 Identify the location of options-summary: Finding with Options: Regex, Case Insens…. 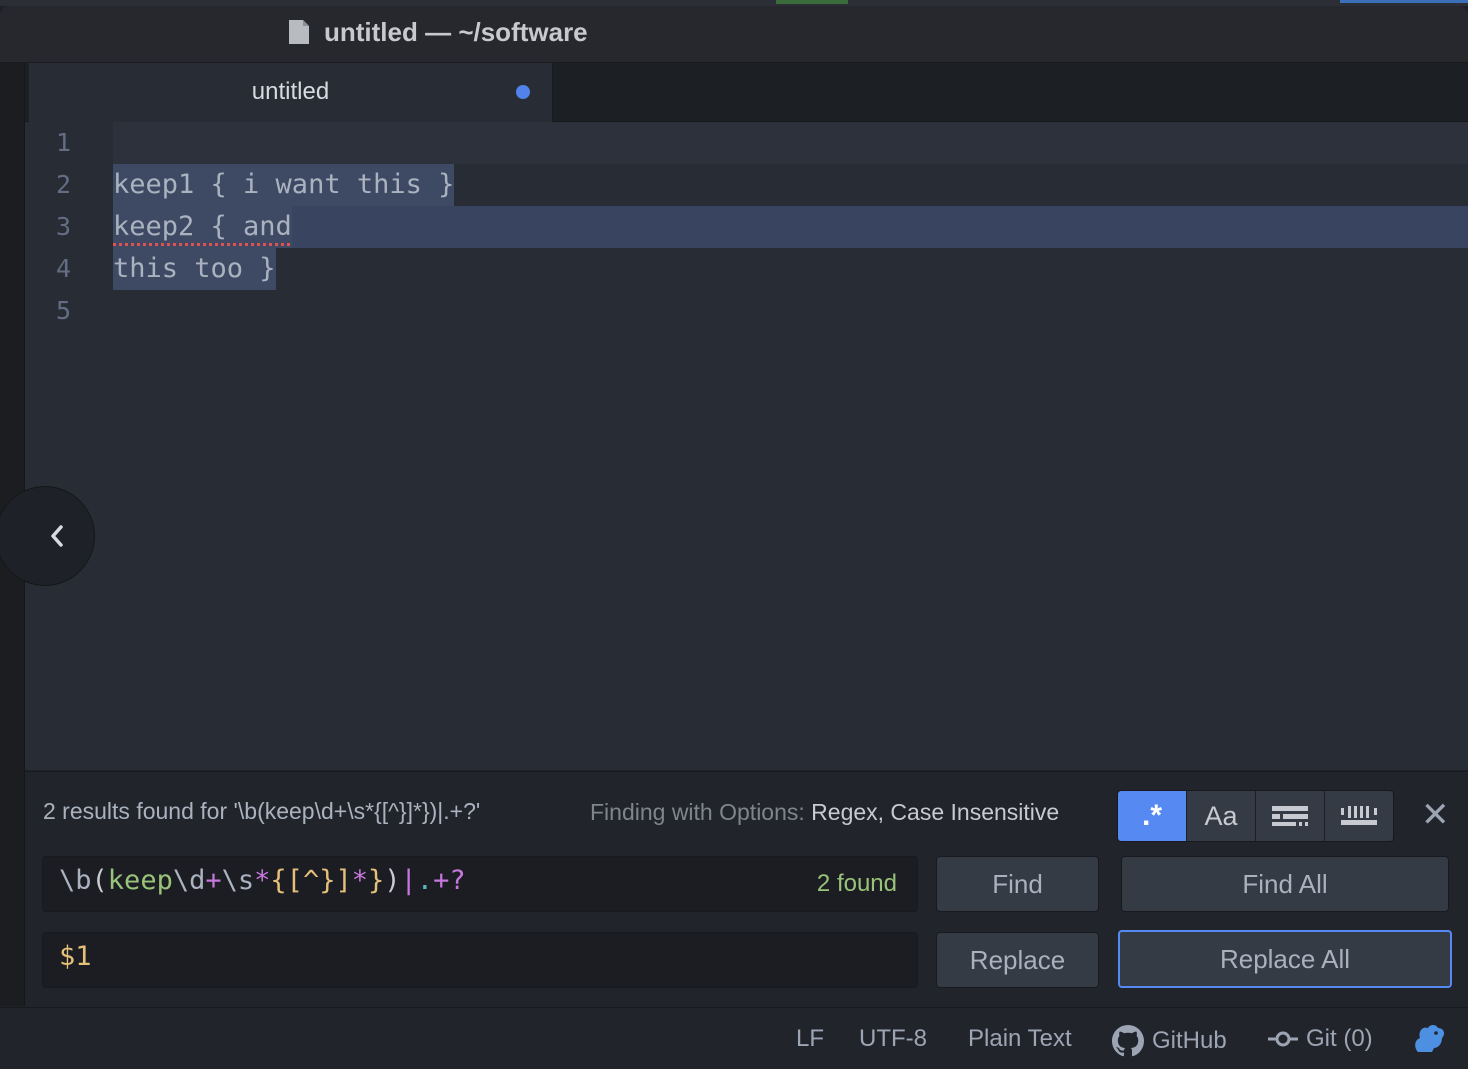
(824, 812).